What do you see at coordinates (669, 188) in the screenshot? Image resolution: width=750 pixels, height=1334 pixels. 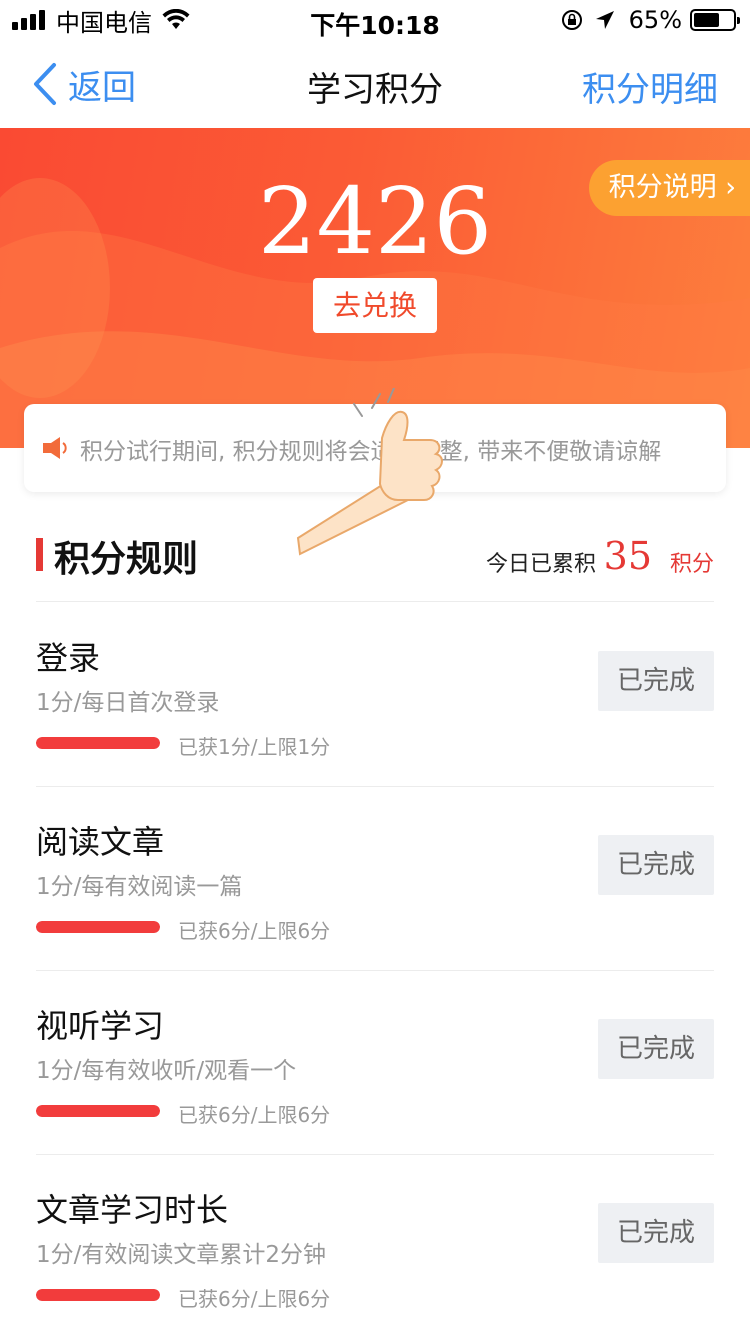 I see `points-explain-button: 积分说明 ›` at bounding box center [669, 188].